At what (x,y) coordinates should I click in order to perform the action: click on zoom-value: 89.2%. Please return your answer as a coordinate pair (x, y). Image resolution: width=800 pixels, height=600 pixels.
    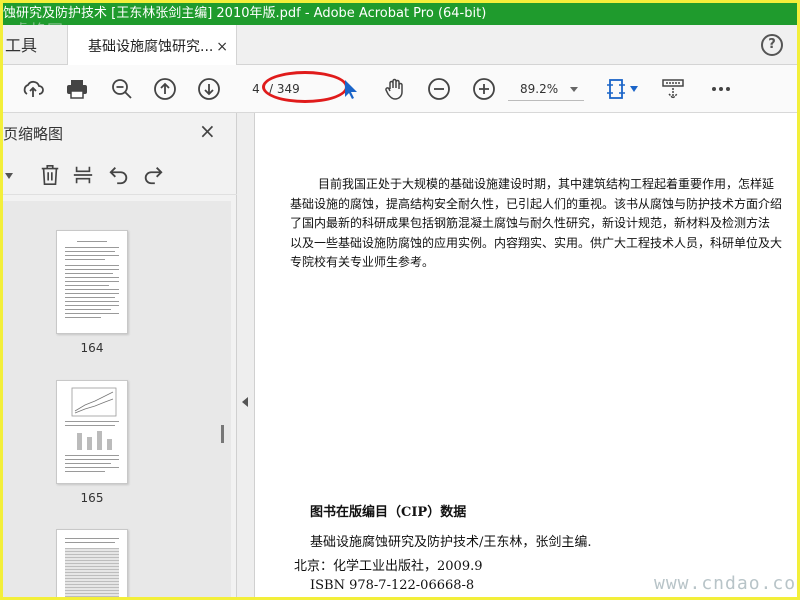
    Looking at the image, I should click on (539, 89).